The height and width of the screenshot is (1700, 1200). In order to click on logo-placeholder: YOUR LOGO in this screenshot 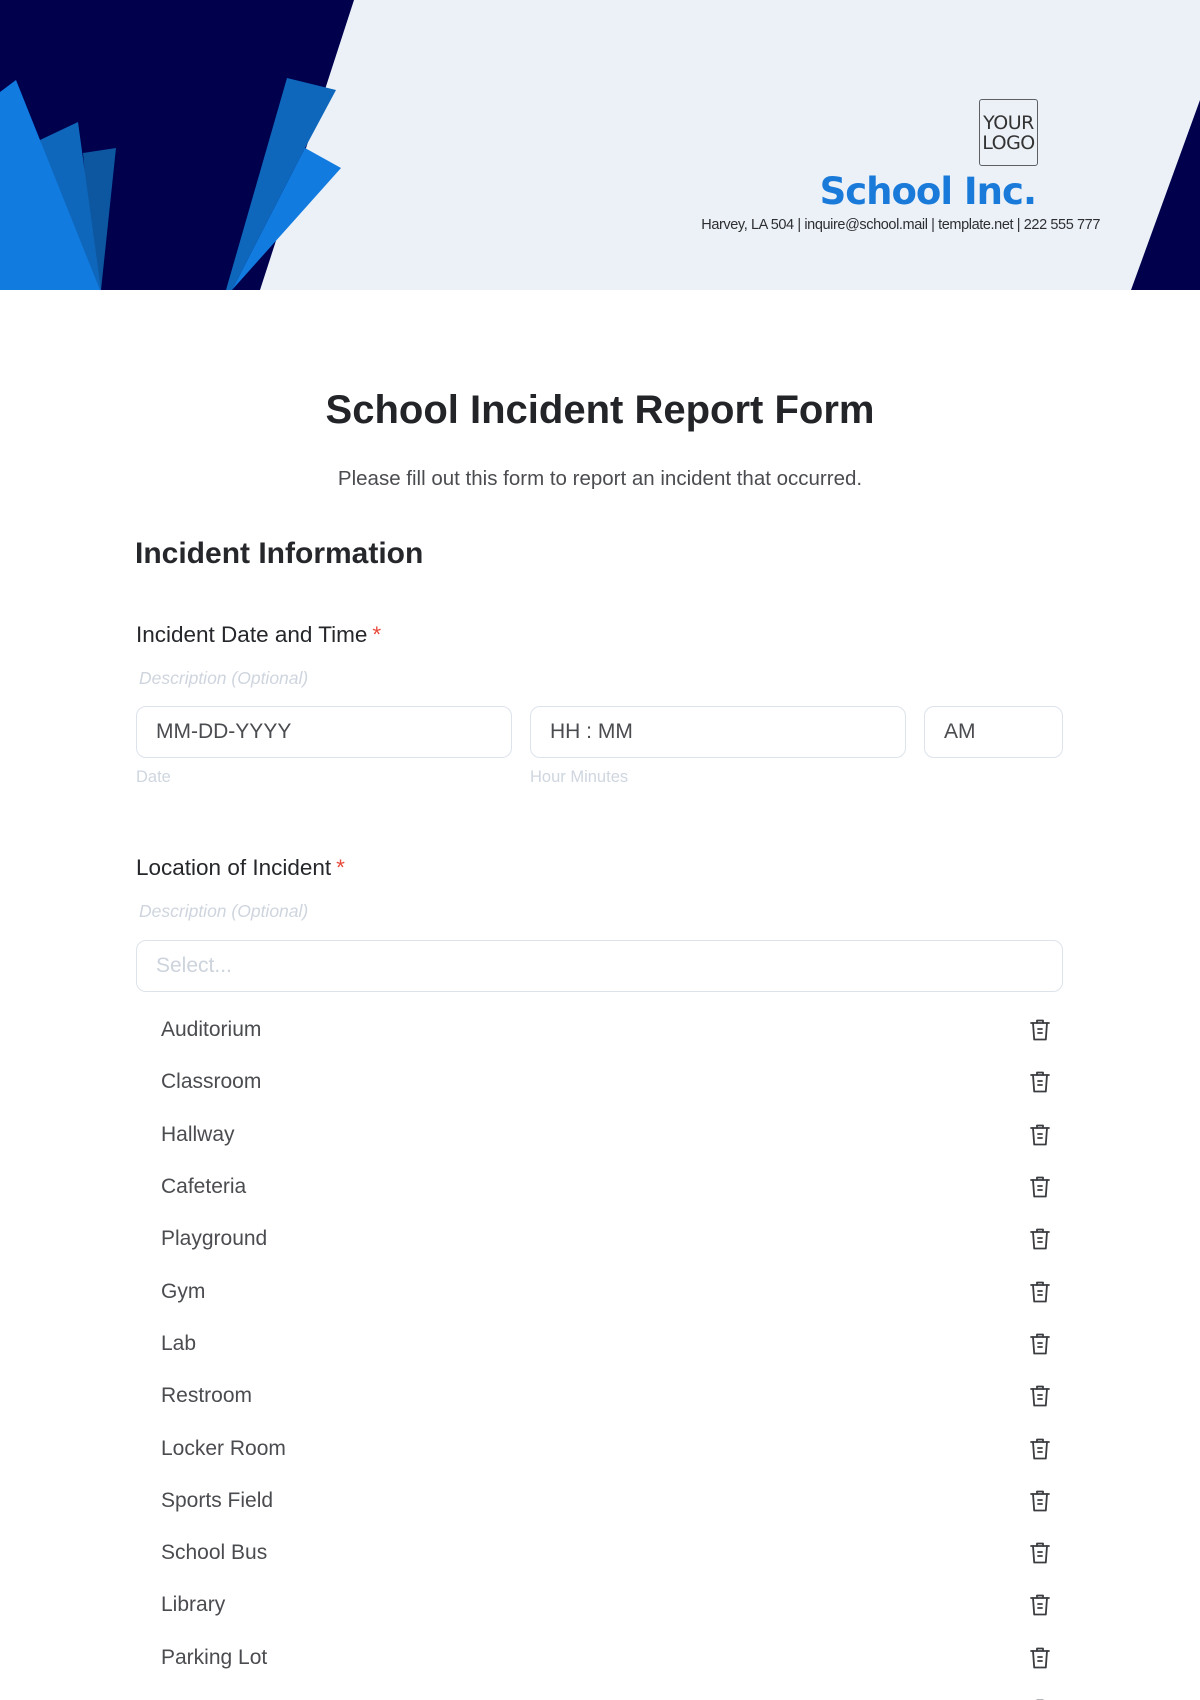, I will do `click(1008, 132)`.